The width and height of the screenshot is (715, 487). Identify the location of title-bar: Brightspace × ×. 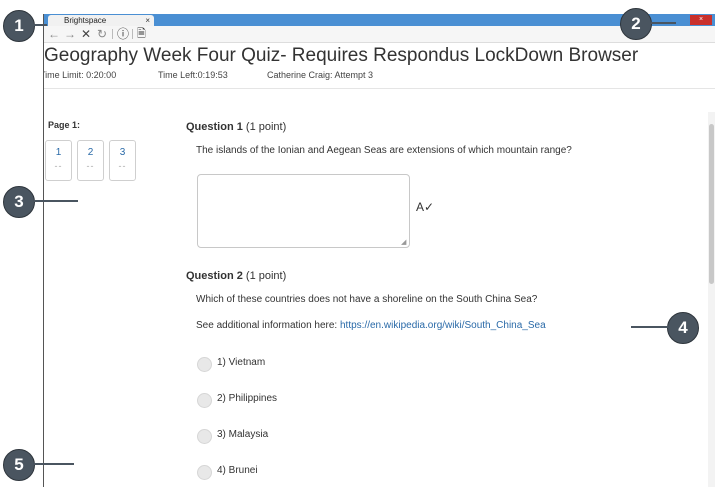
(379, 20).